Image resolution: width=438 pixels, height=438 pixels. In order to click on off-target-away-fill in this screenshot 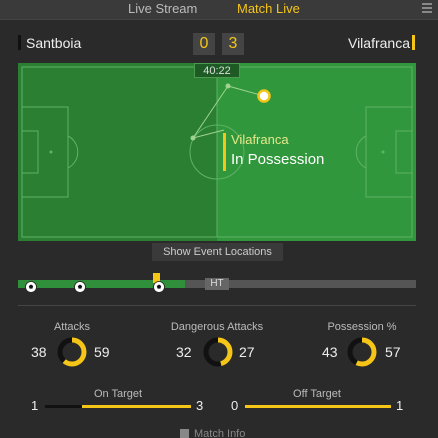, I will do `click(318, 406)`.